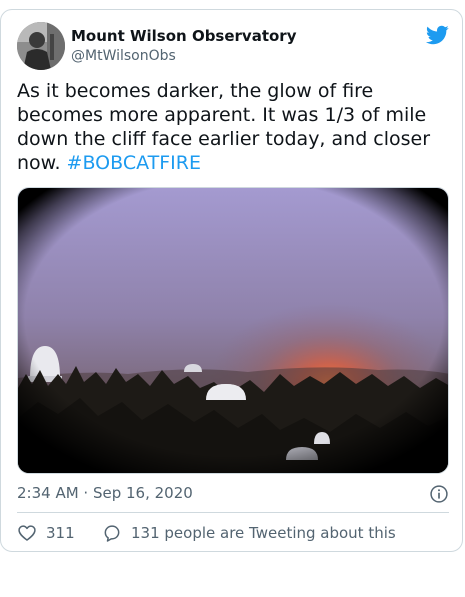 This screenshot has width=465, height=597. I want to click on like-button: 311, so click(46, 533).